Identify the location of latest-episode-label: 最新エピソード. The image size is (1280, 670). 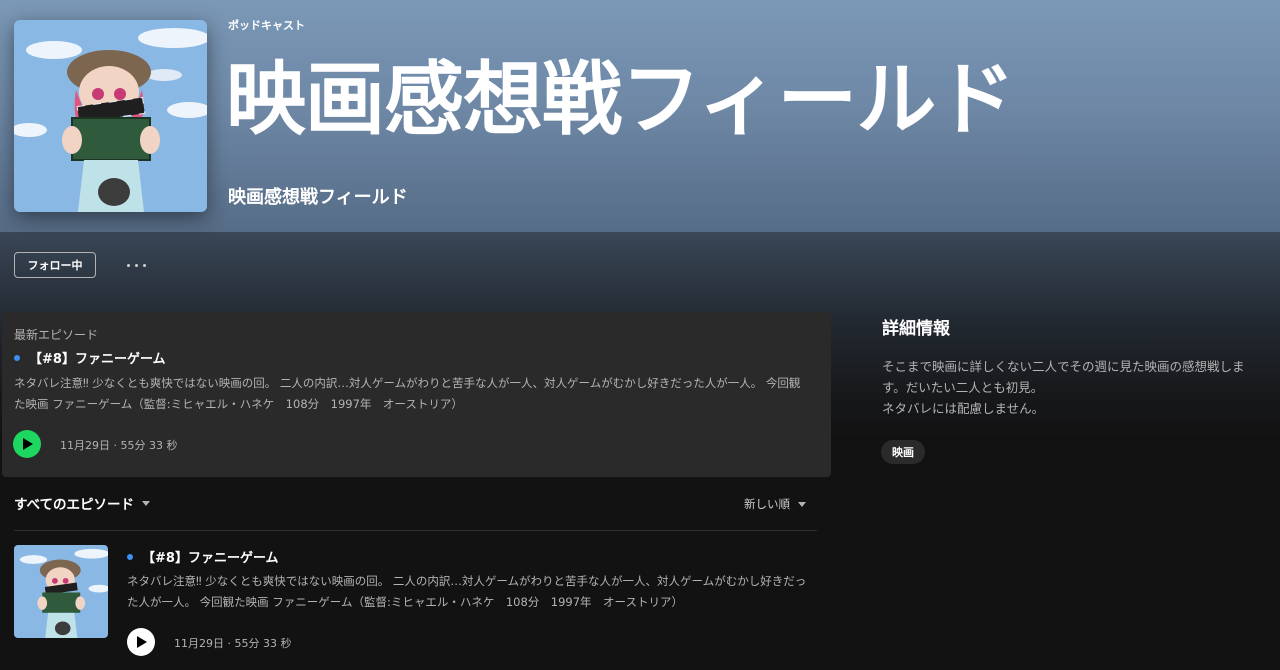
(56, 335).